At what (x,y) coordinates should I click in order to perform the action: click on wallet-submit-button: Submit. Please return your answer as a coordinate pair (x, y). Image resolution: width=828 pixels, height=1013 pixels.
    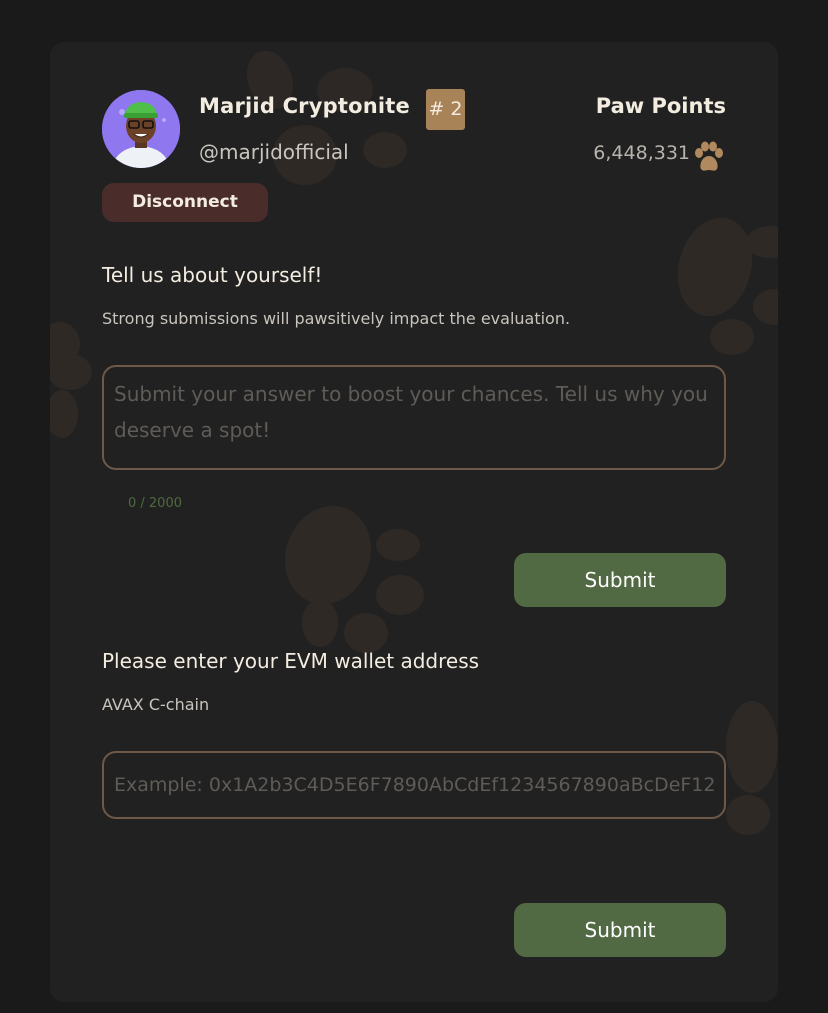
    Looking at the image, I should click on (620, 930).